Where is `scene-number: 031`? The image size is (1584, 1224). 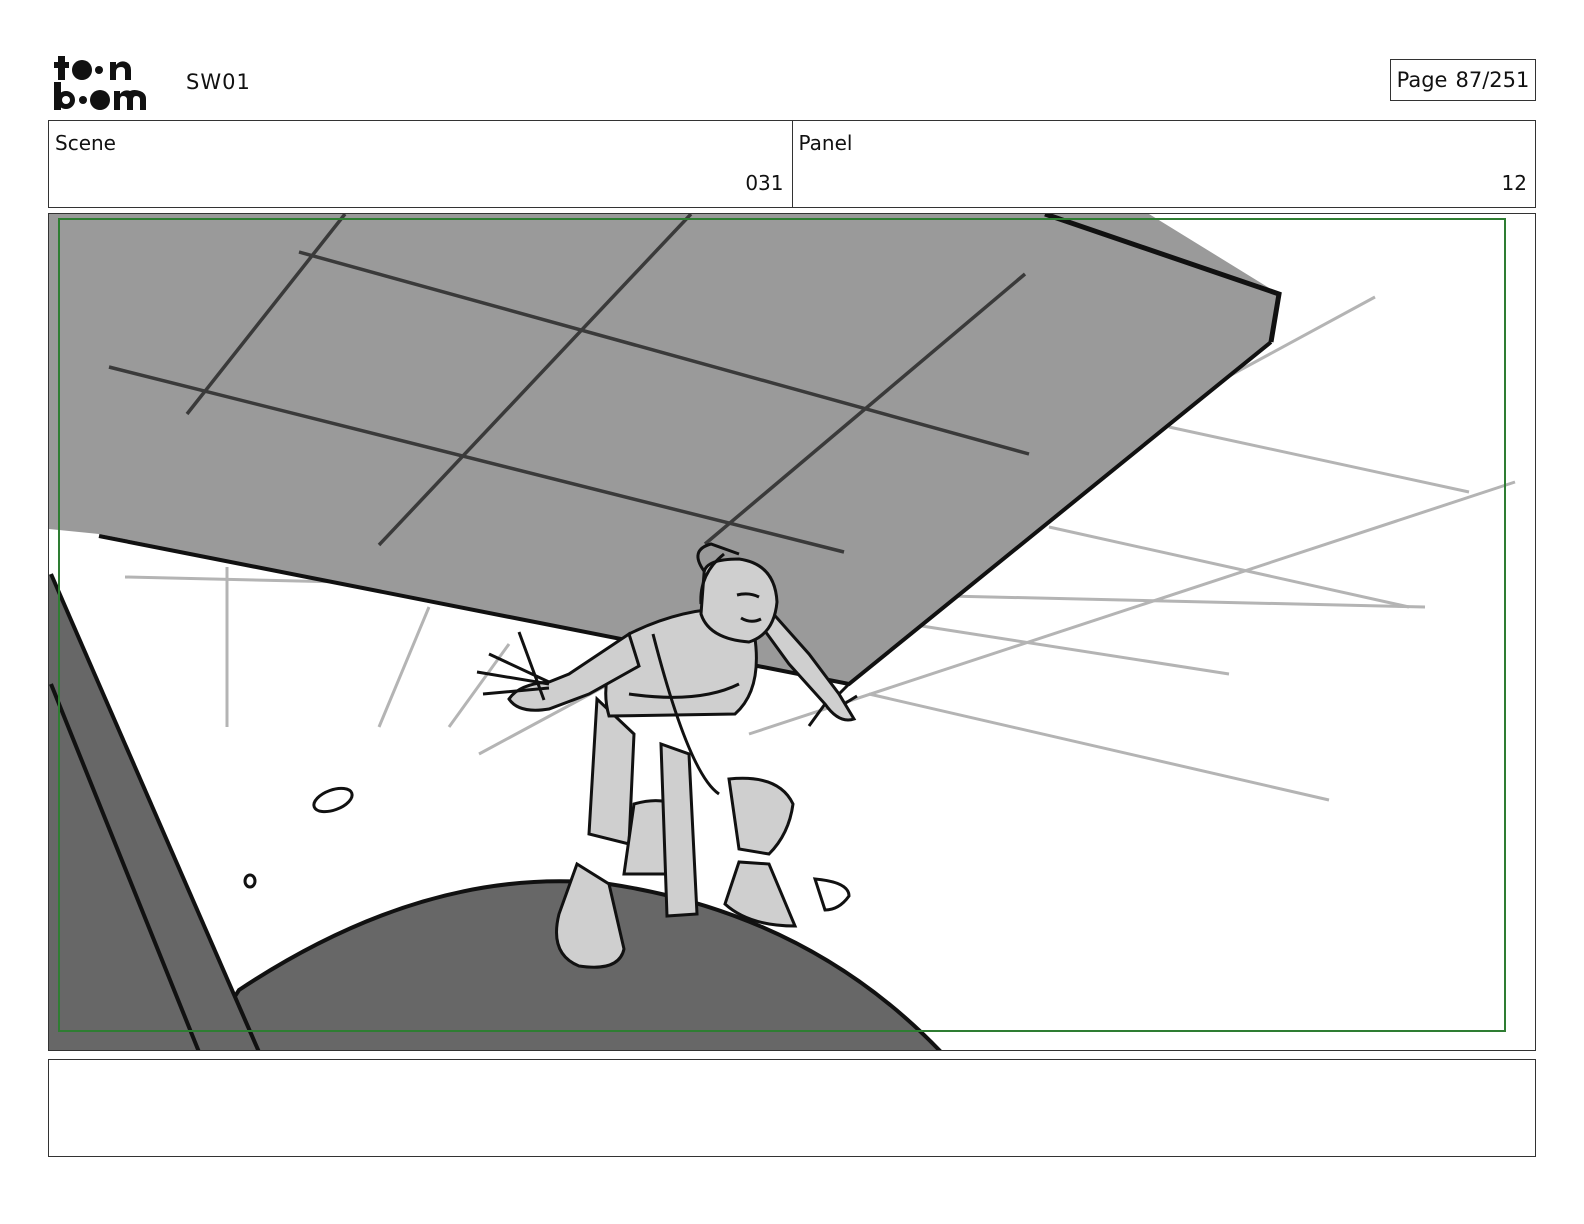
scene-number: 031 is located at coordinates (764, 183).